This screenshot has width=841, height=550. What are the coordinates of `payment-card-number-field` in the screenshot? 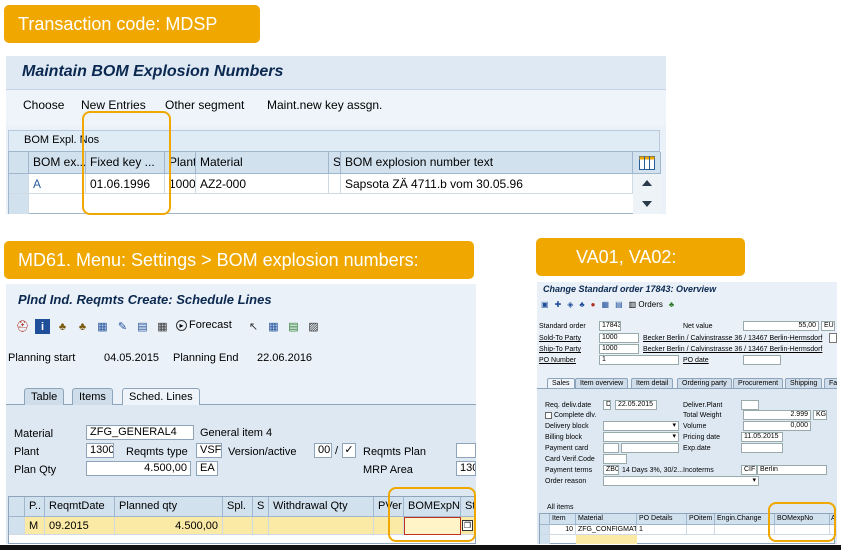 It's located at (650, 448).